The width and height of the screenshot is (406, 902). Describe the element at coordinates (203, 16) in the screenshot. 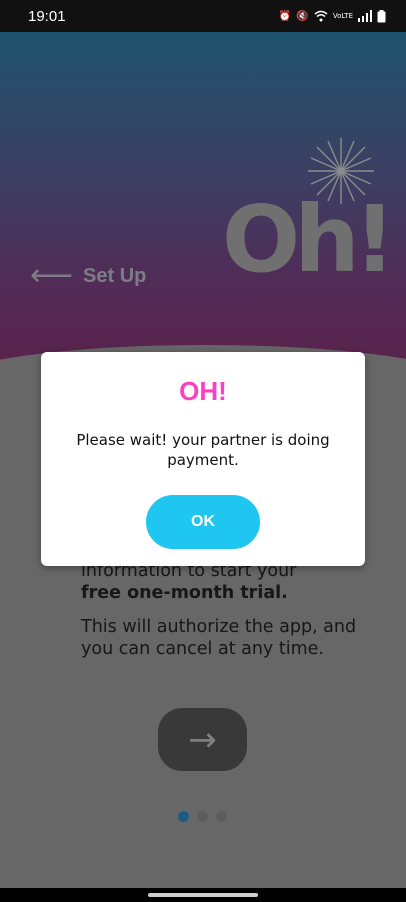

I see `status-bar: 19:01 ⏰ 🔇 VoLTE` at that location.